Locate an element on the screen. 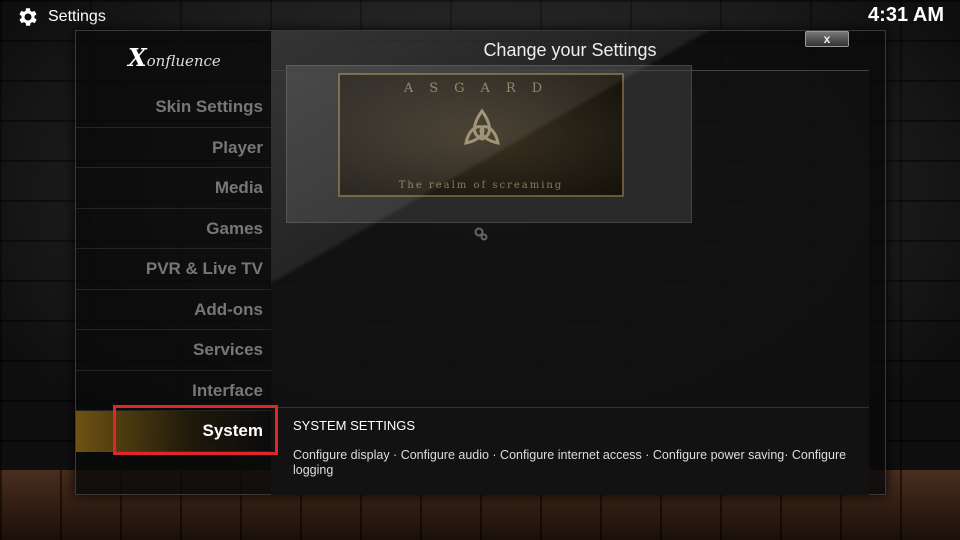  description-title: SYSTEM SETTINGS is located at coordinates (354, 425).